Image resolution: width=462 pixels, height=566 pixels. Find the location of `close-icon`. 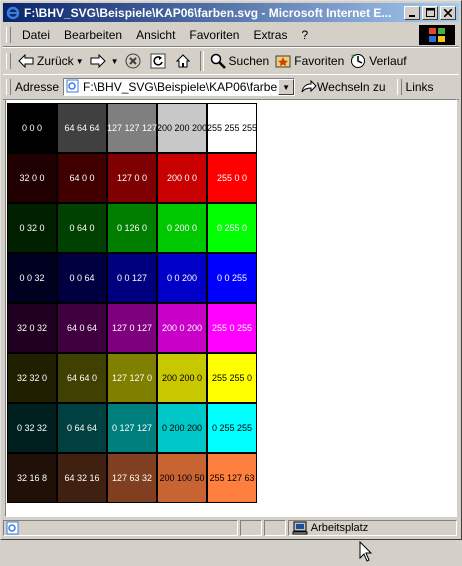

close-icon is located at coordinates (448, 12).